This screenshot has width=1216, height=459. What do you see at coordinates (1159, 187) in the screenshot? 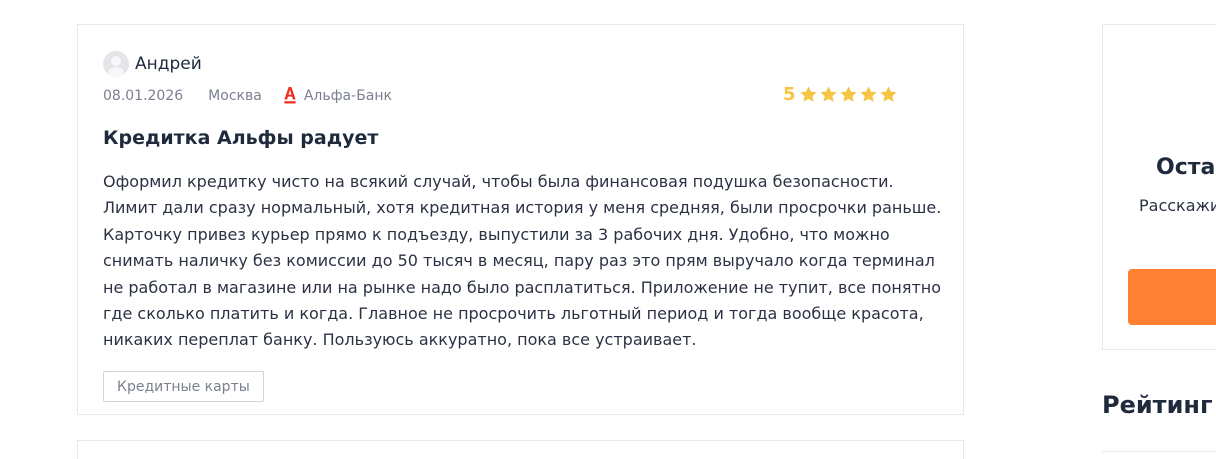
I see `leave-review-card: Оста Расскажи` at bounding box center [1159, 187].